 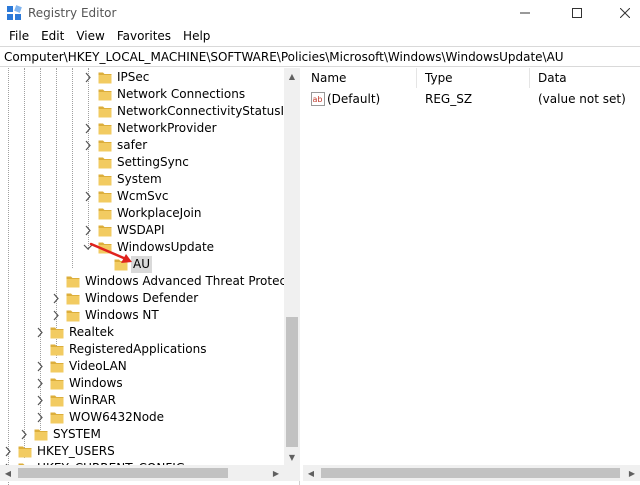 What do you see at coordinates (149, 247) in the screenshot?
I see `tree-item: WindowsUpdate` at bounding box center [149, 247].